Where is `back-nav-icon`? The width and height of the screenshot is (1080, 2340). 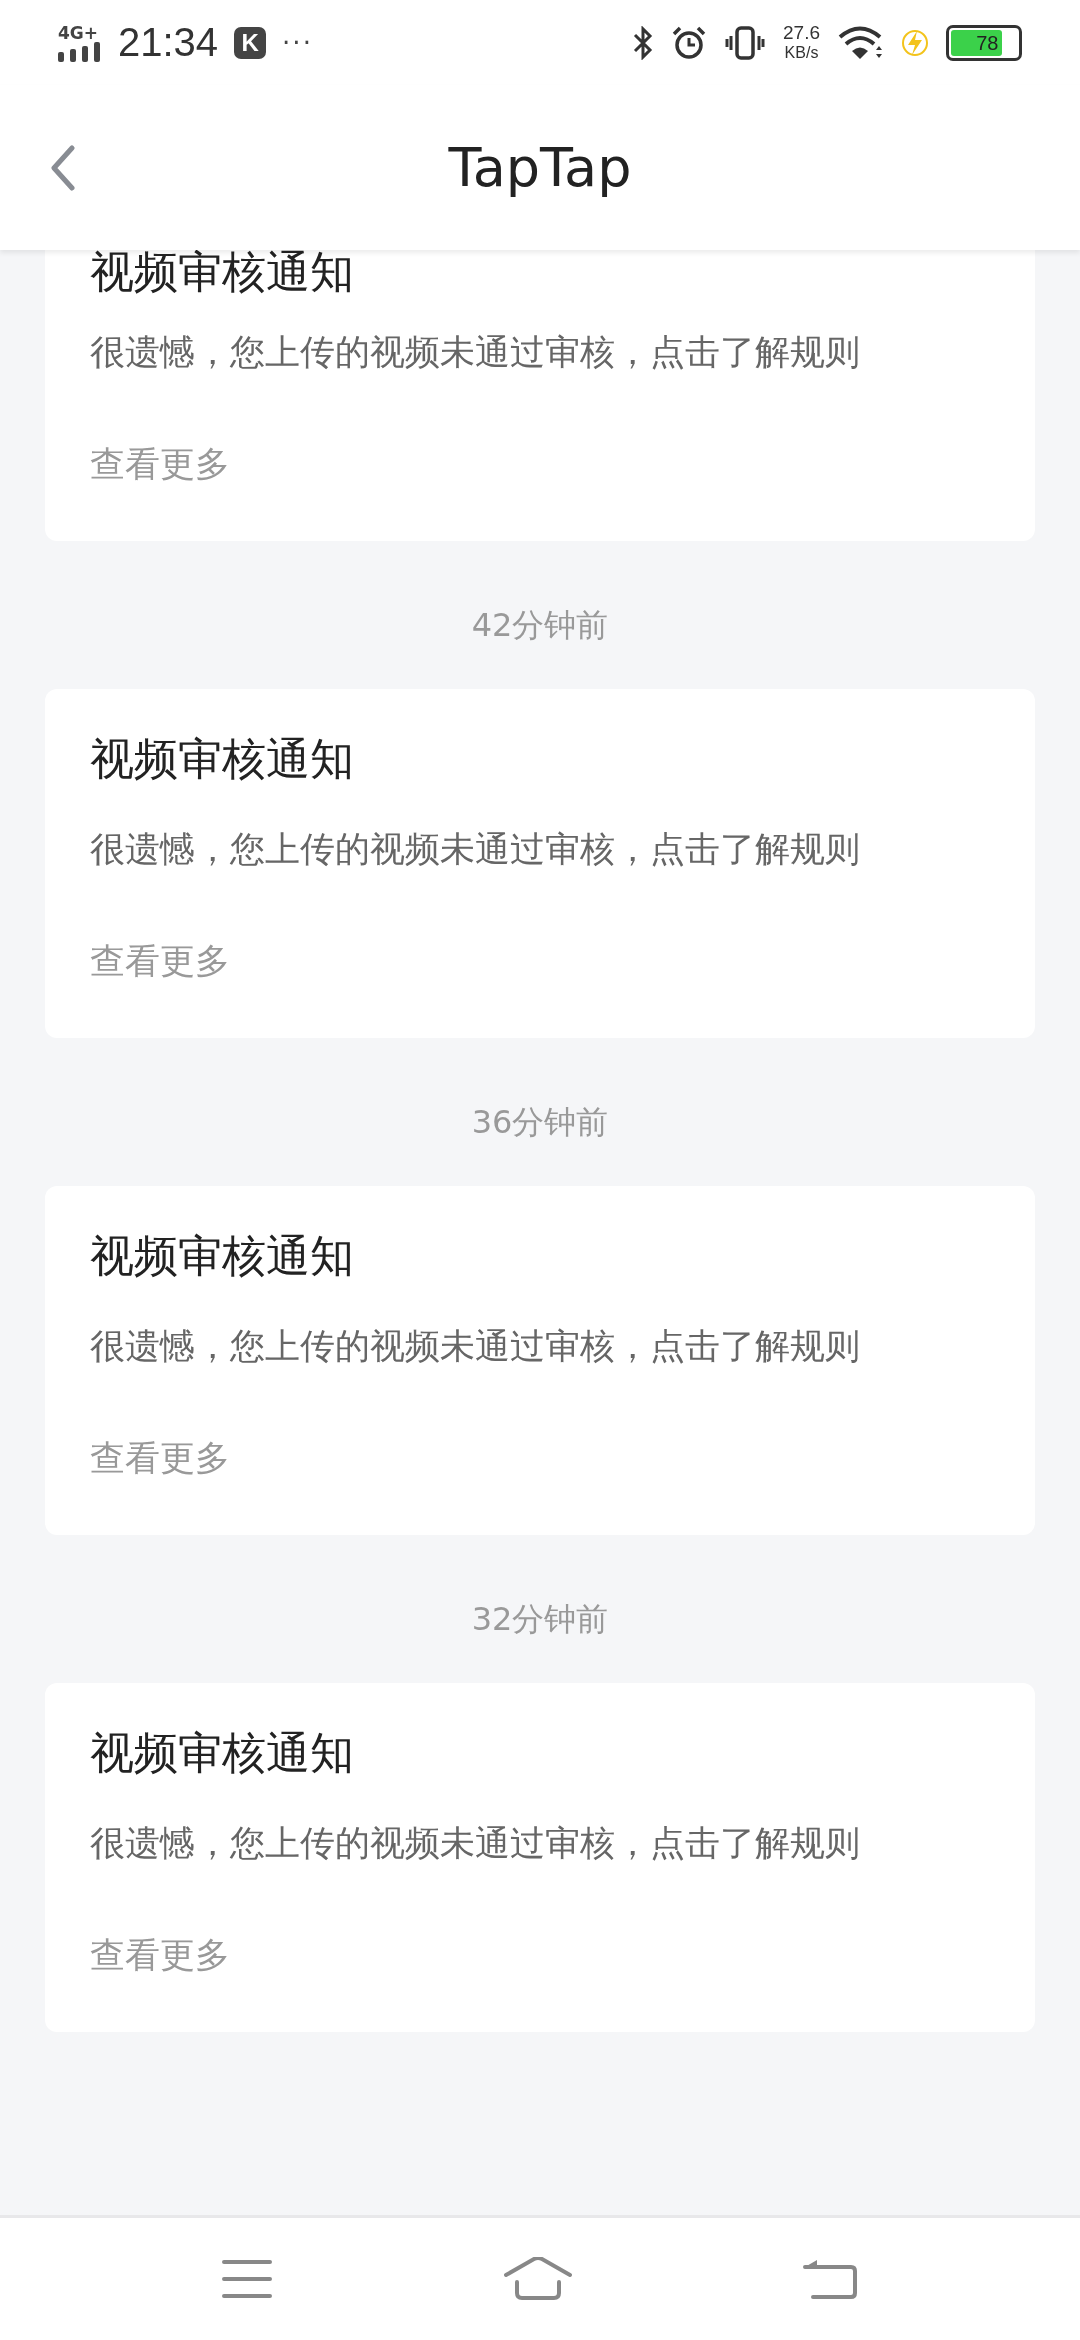 back-nav-icon is located at coordinates (831, 2279).